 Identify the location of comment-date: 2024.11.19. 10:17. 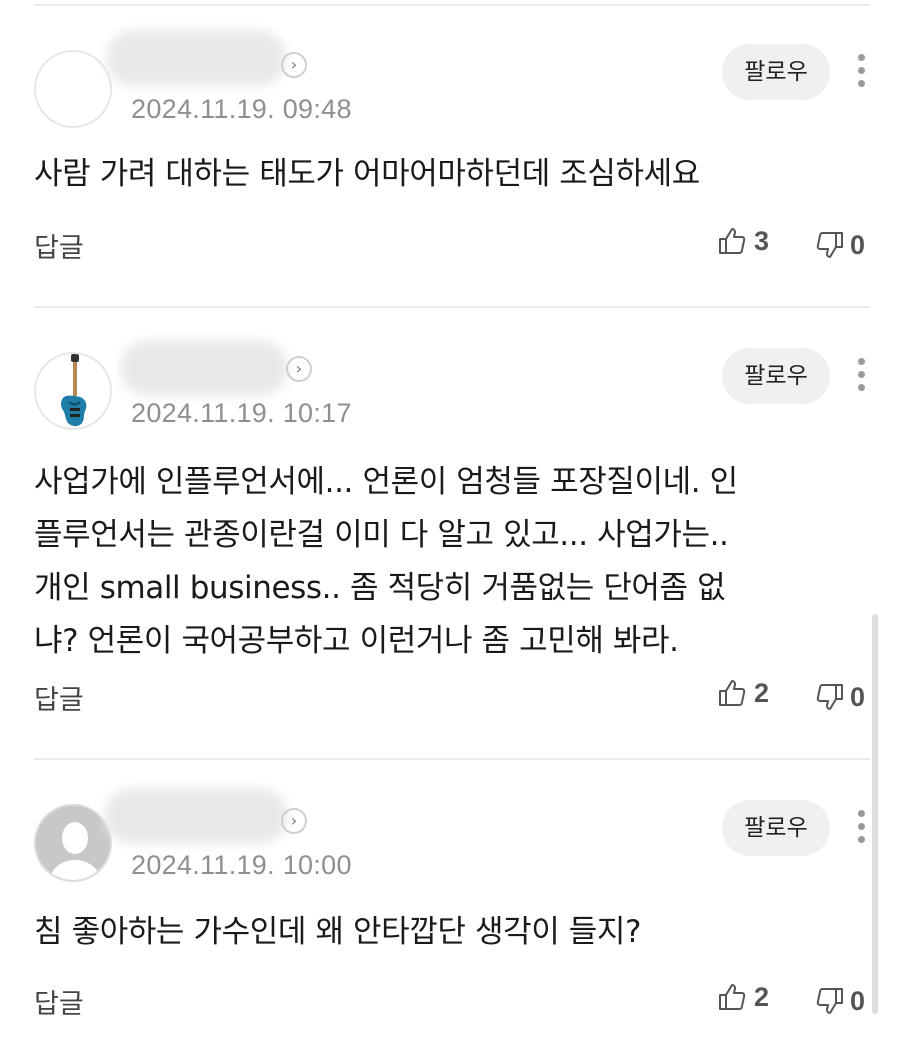
(241, 413).